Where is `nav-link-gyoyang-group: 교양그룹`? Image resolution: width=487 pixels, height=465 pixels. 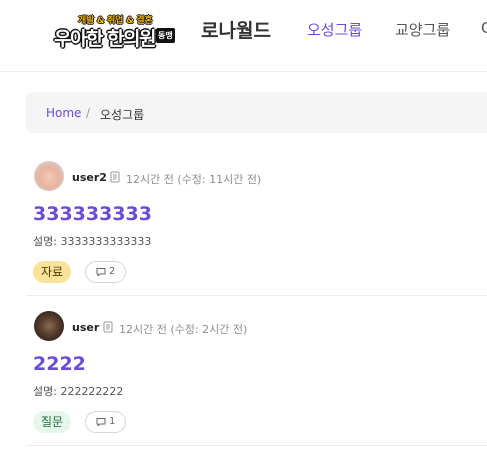
nav-link-gyoyang-group: 교양그룹 is located at coordinates (422, 29).